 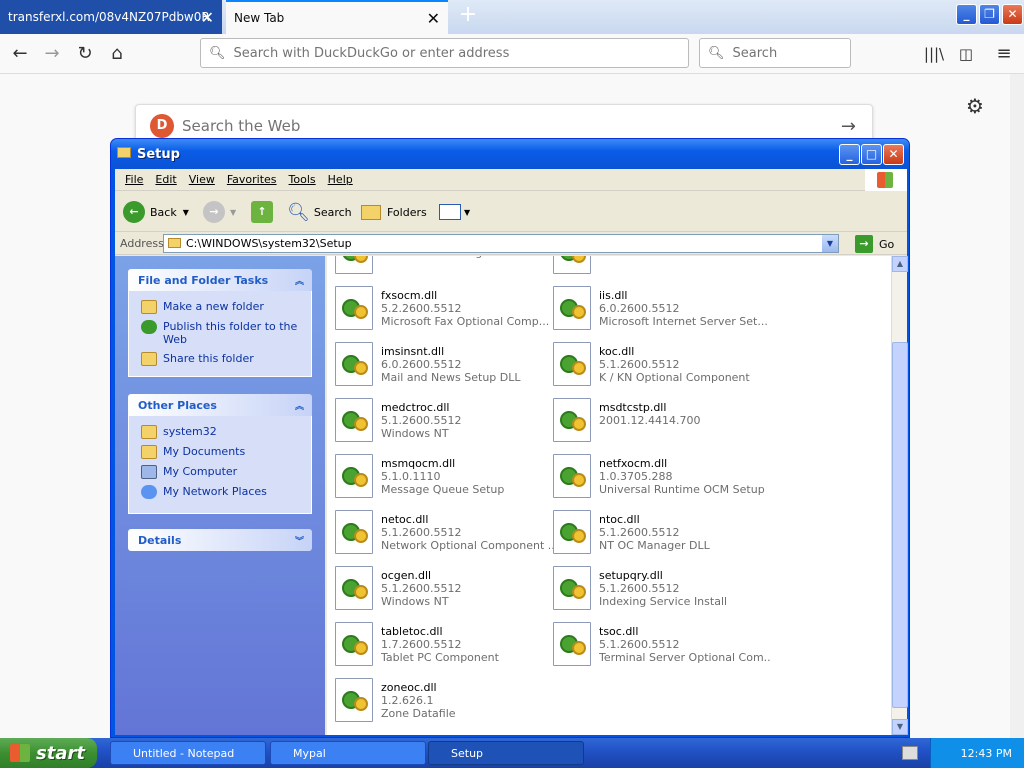 I want to click on sidebar-icon: ◫, so click(x=966, y=54).